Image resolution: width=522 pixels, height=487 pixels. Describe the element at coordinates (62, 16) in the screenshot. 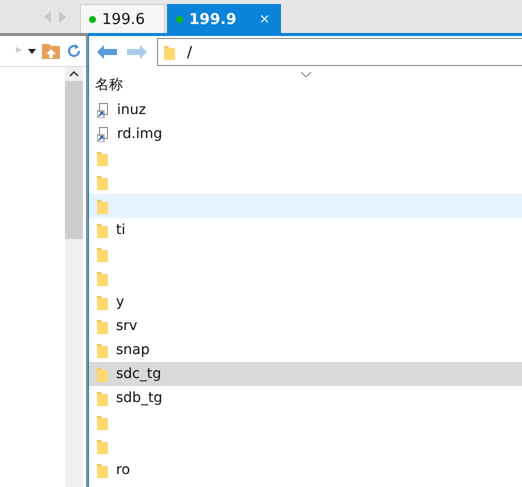

I see `tab-scroll-right-icon` at that location.